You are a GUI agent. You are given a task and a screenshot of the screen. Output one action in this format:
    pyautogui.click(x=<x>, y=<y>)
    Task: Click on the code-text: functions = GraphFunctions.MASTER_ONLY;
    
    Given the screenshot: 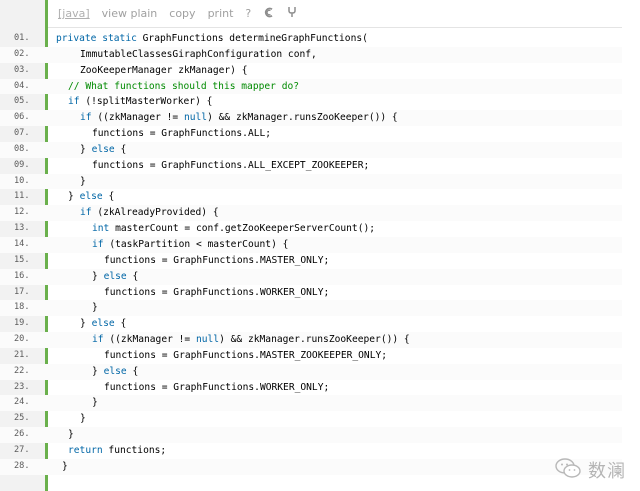 What is the action you would take?
    pyautogui.click(x=216, y=261)
    